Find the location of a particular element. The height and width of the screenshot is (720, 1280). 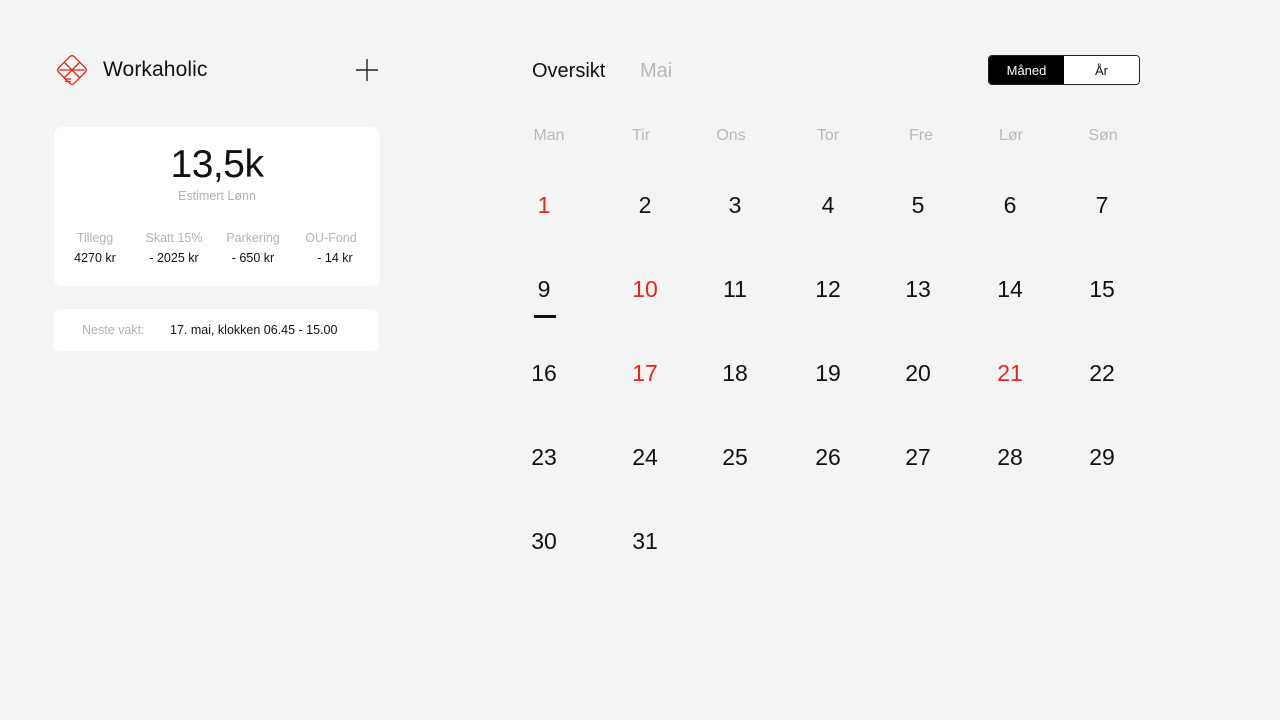

weekday-2: Ons is located at coordinates (731, 135).